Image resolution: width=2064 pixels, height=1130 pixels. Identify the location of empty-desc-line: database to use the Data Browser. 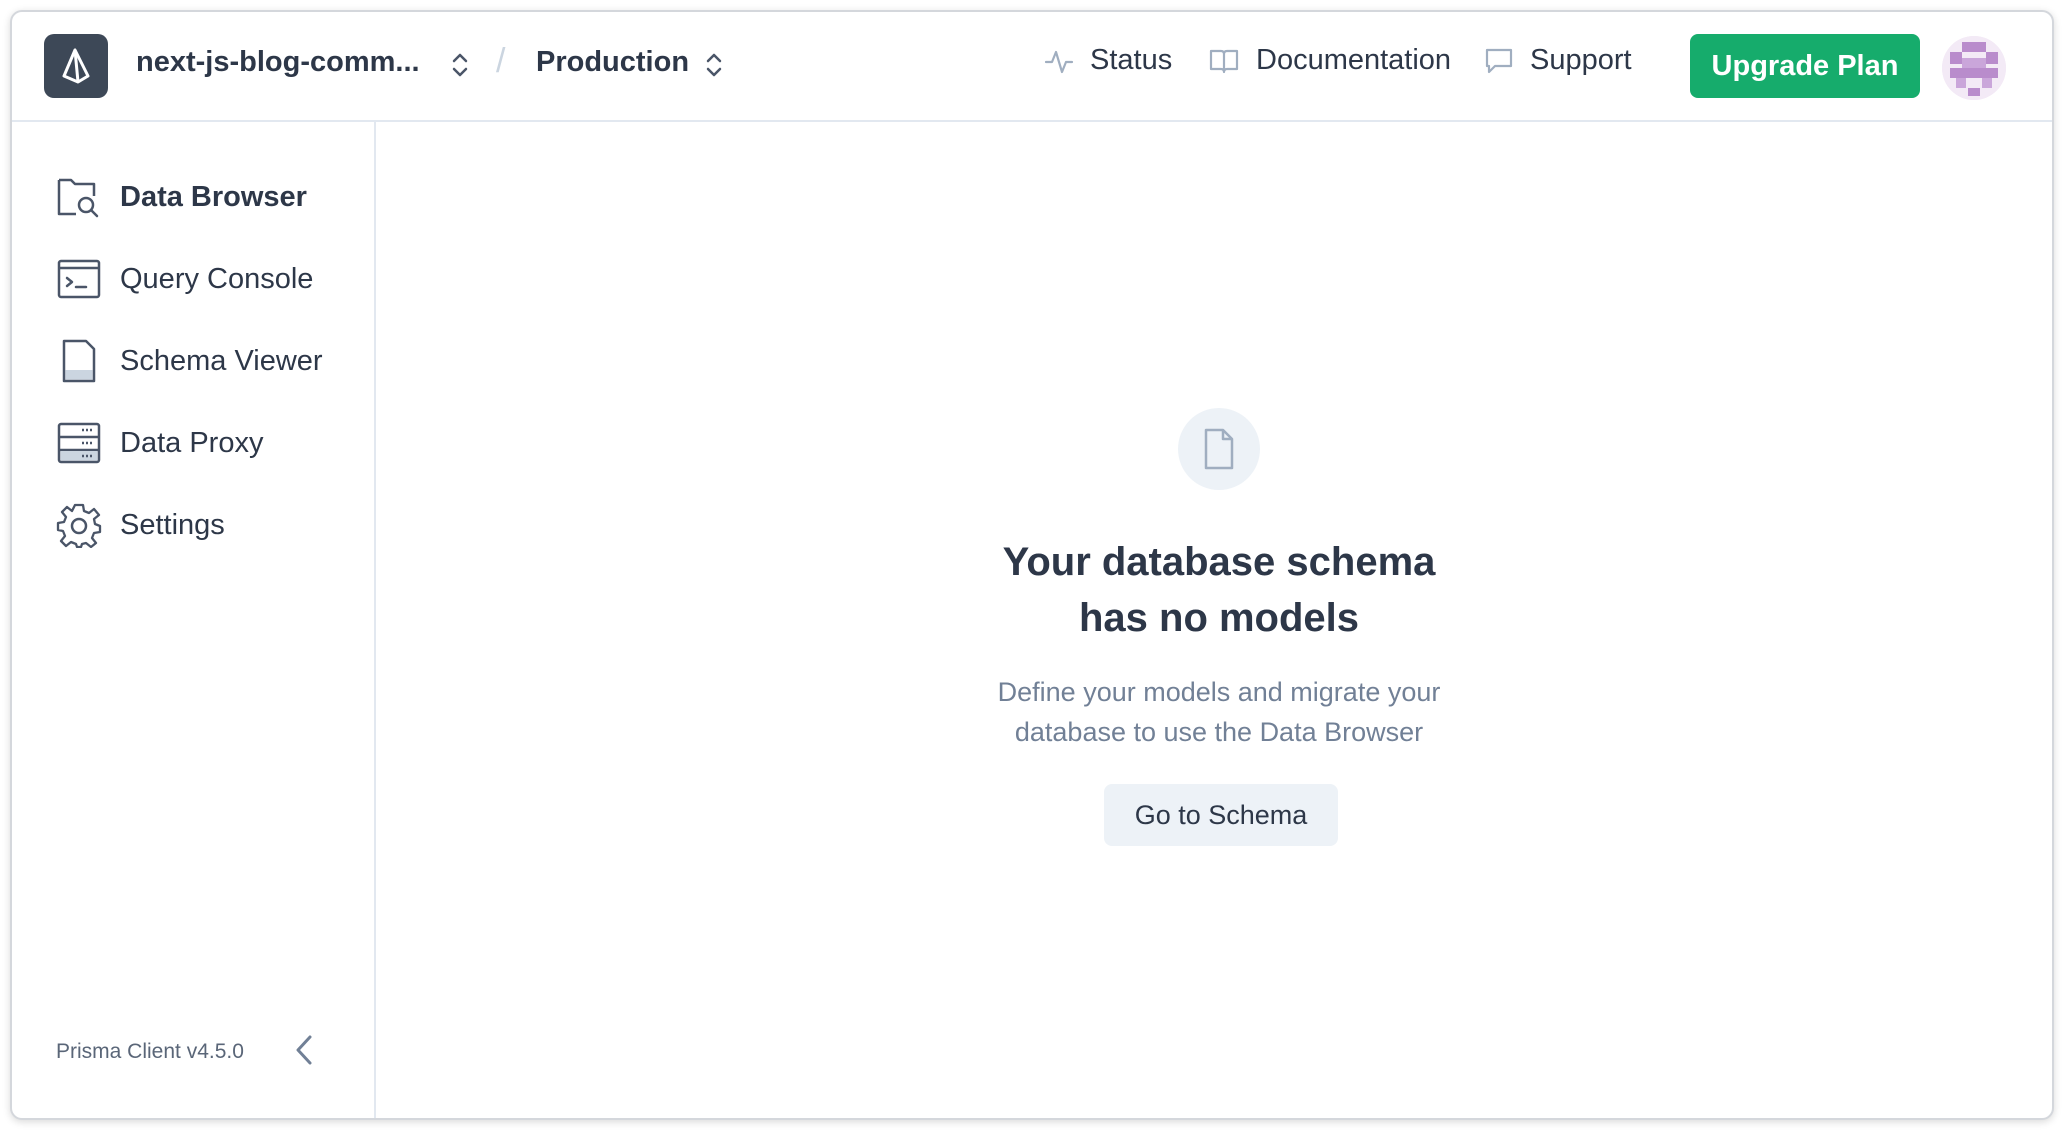
(1219, 732).